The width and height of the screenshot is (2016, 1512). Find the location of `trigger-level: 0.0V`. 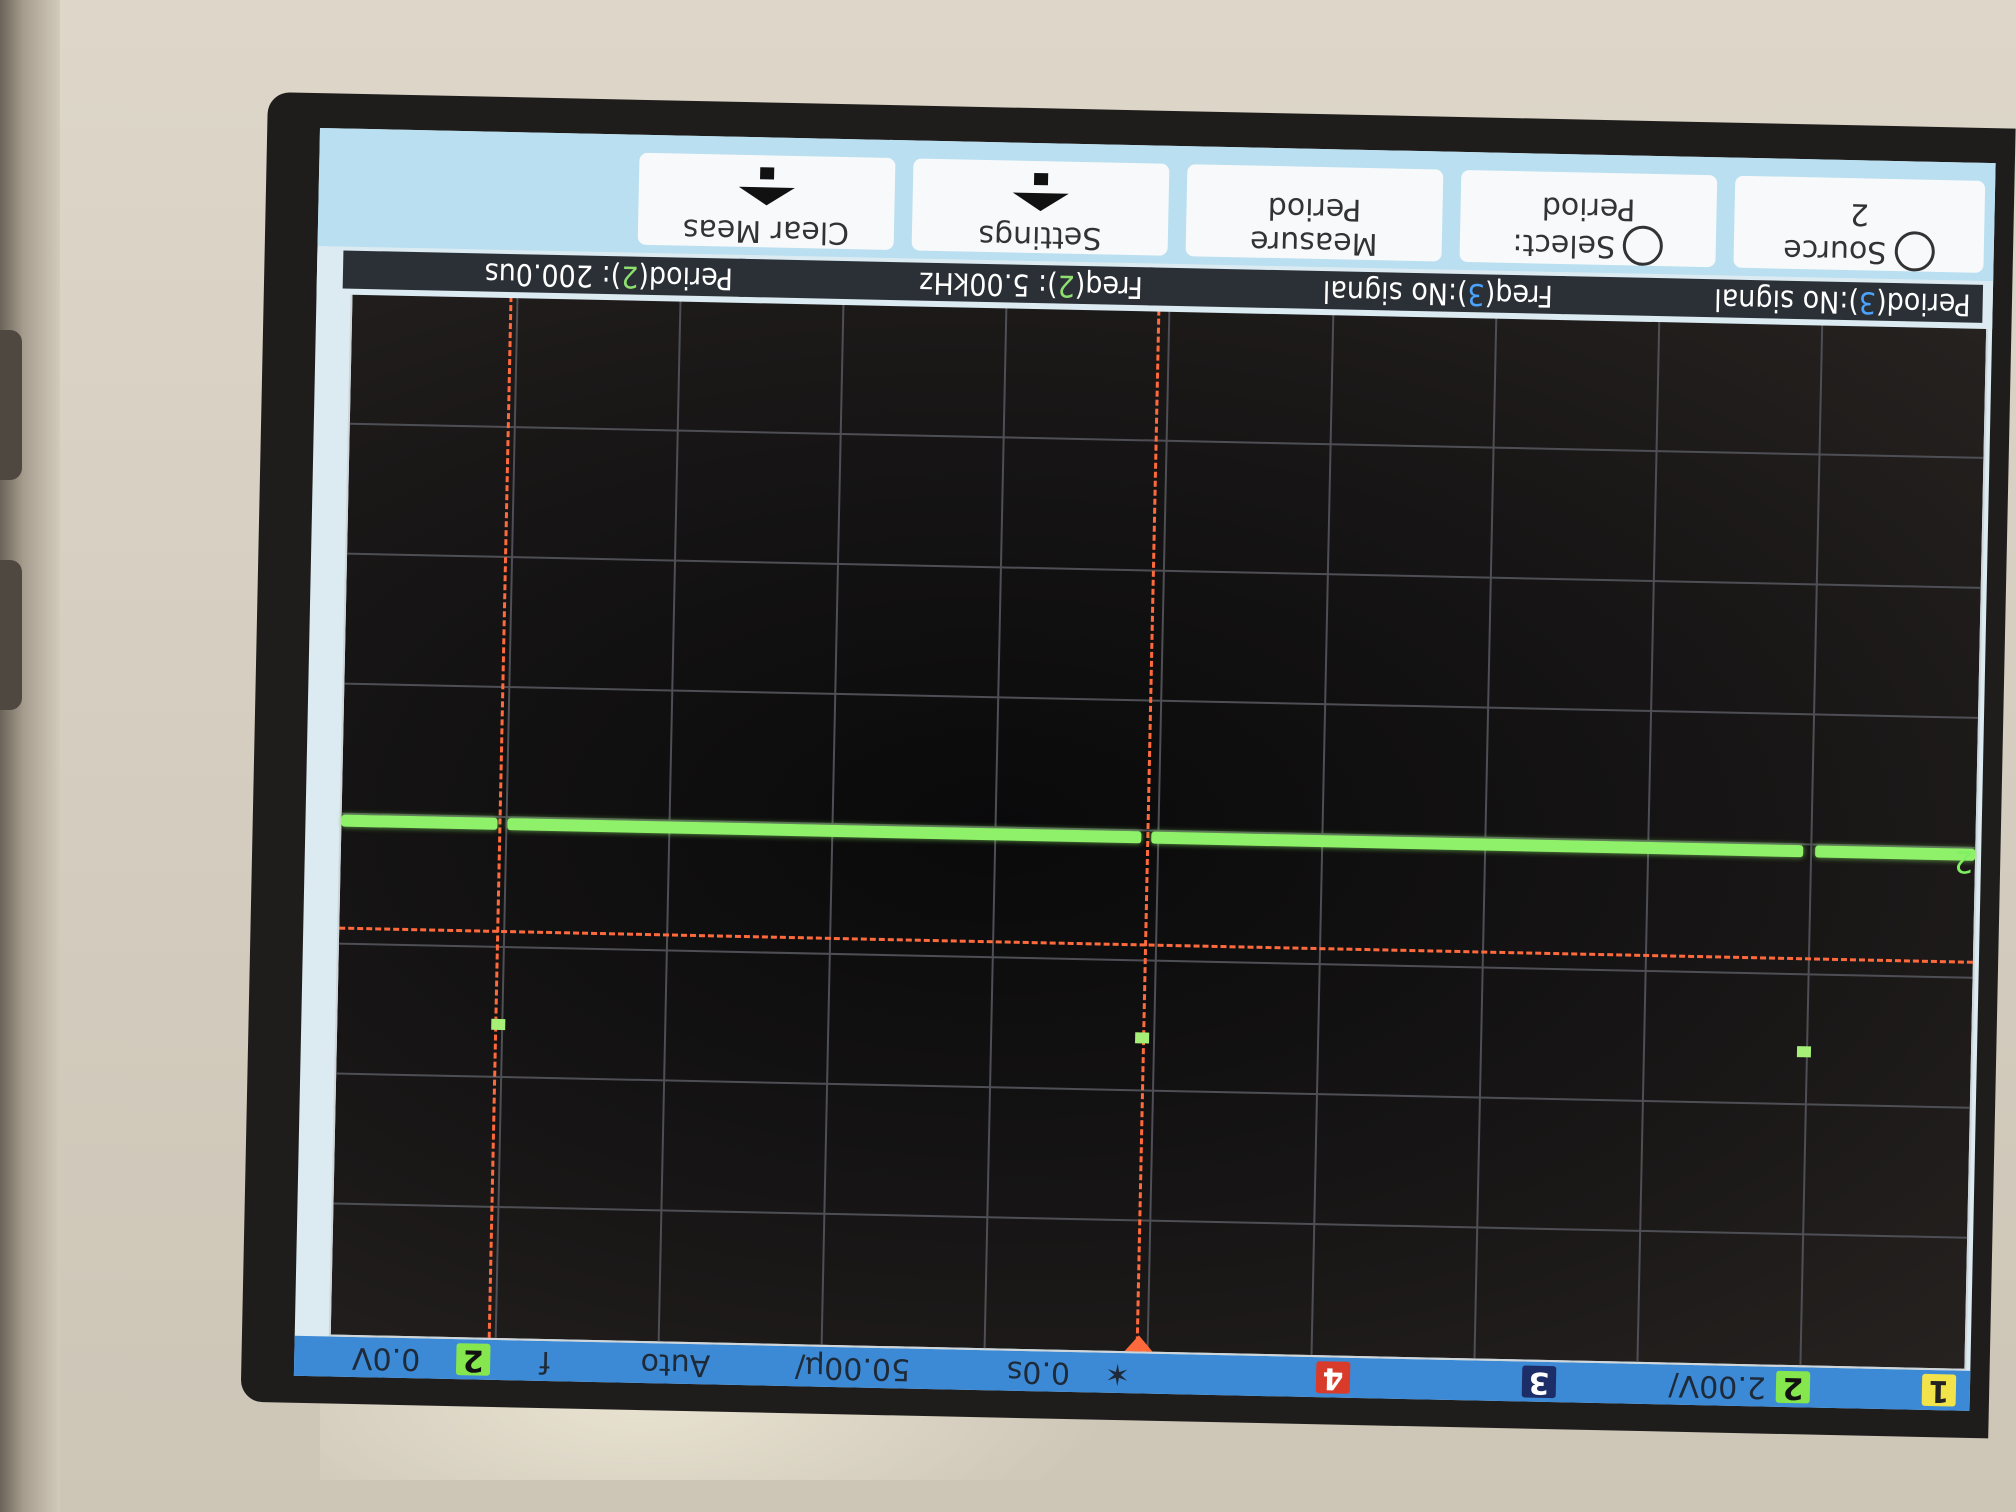

trigger-level: 0.0V is located at coordinates (386, 1358).